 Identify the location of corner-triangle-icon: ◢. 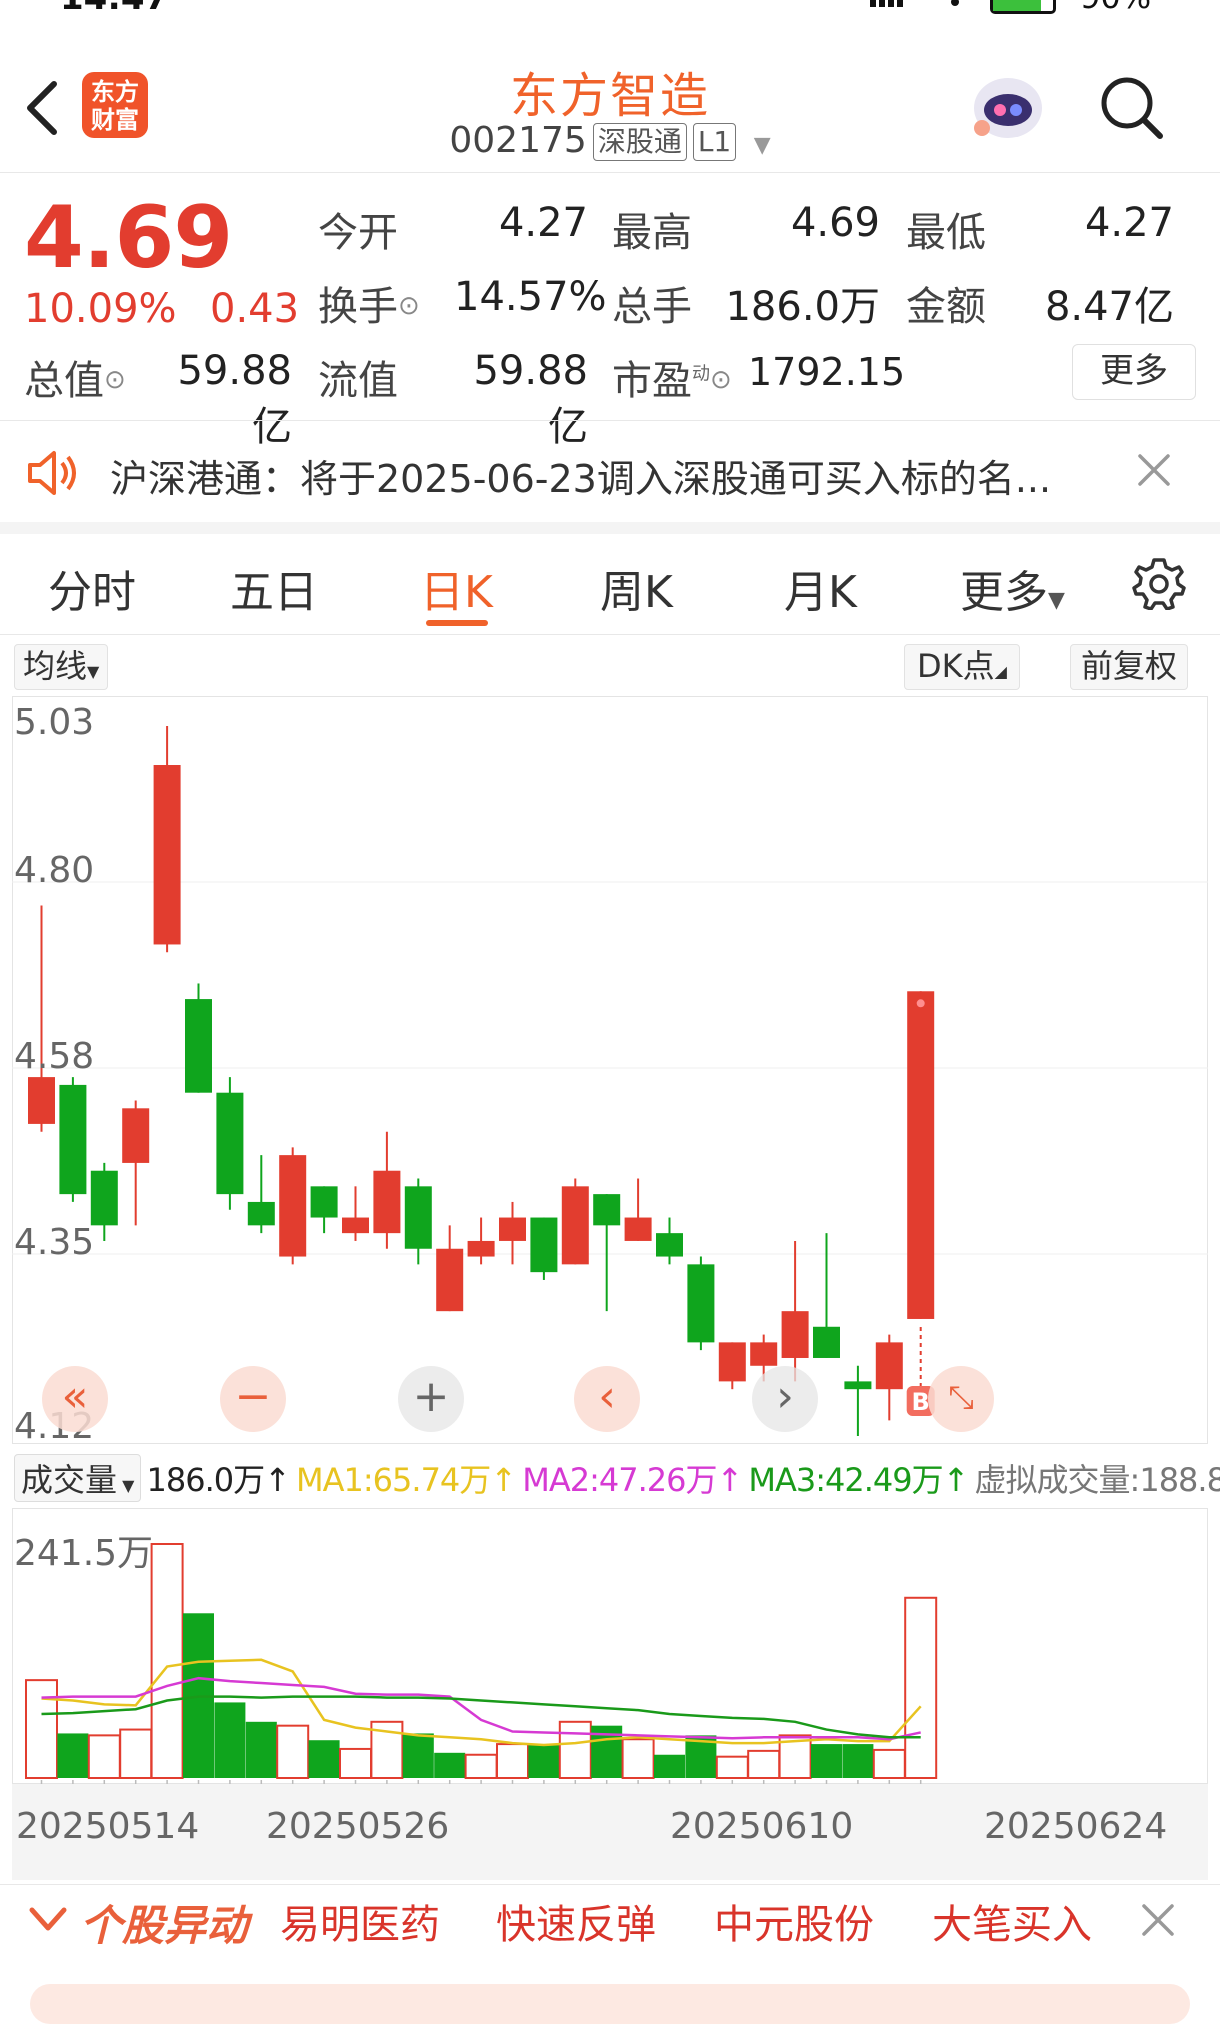
(1000, 671).